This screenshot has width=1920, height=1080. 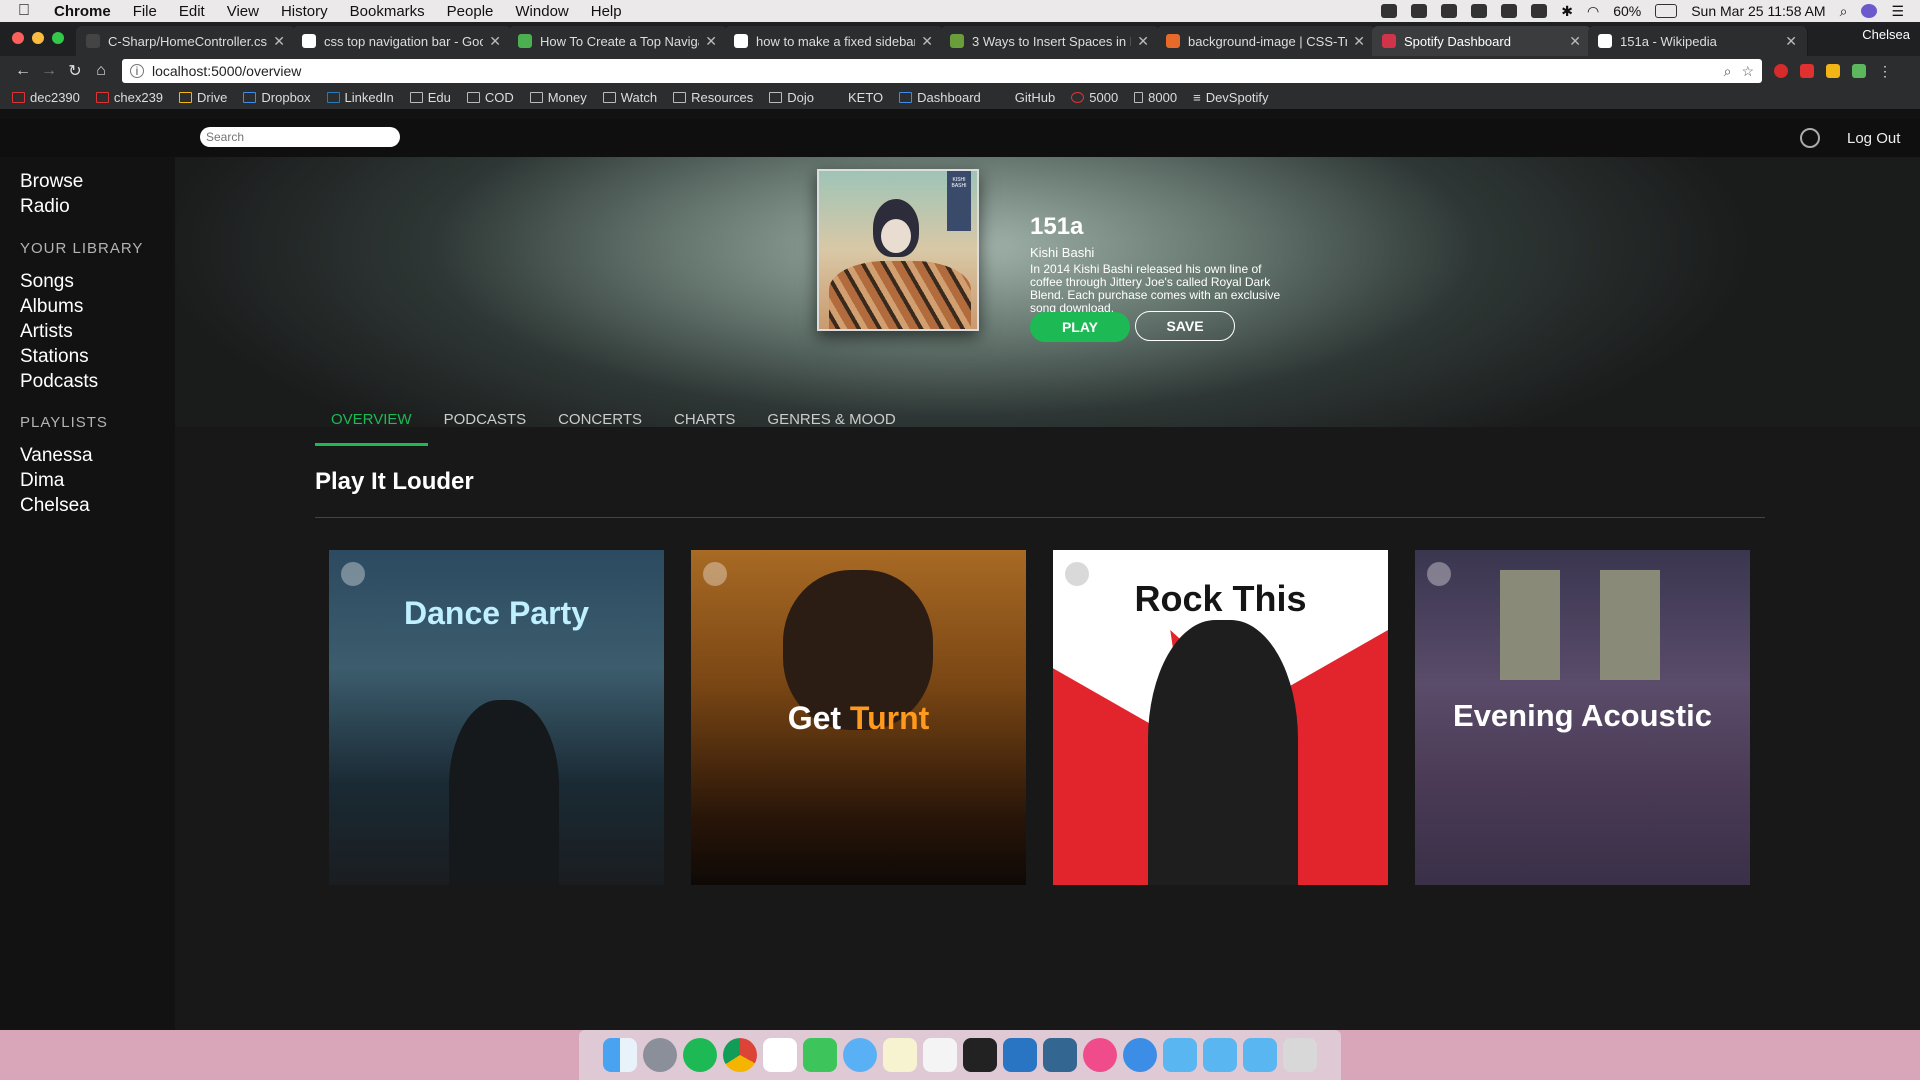 What do you see at coordinates (1300, 1055) in the screenshot?
I see `trash-icon` at bounding box center [1300, 1055].